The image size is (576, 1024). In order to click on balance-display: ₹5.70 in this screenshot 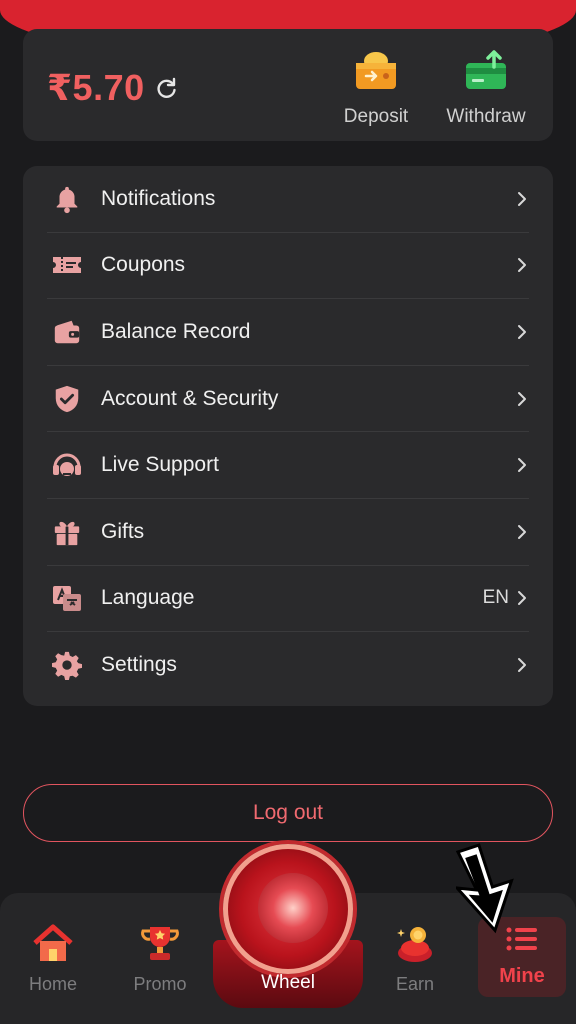, I will do `click(113, 88)`.